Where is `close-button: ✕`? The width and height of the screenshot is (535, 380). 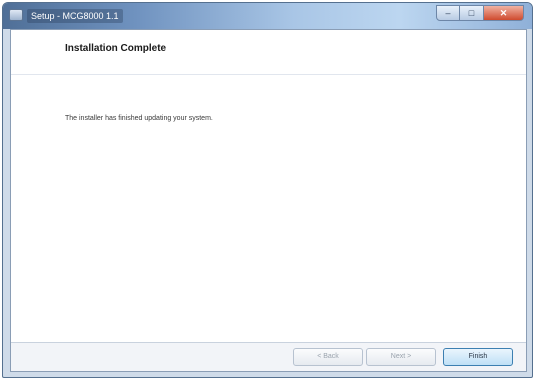 close-button: ✕ is located at coordinates (504, 13).